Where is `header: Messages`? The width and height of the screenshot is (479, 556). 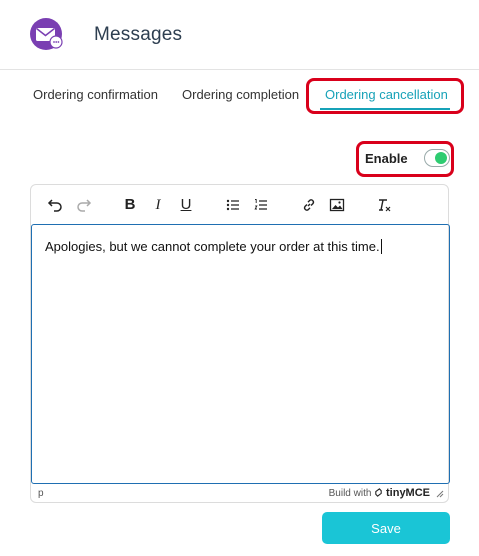 header: Messages is located at coordinates (239, 35).